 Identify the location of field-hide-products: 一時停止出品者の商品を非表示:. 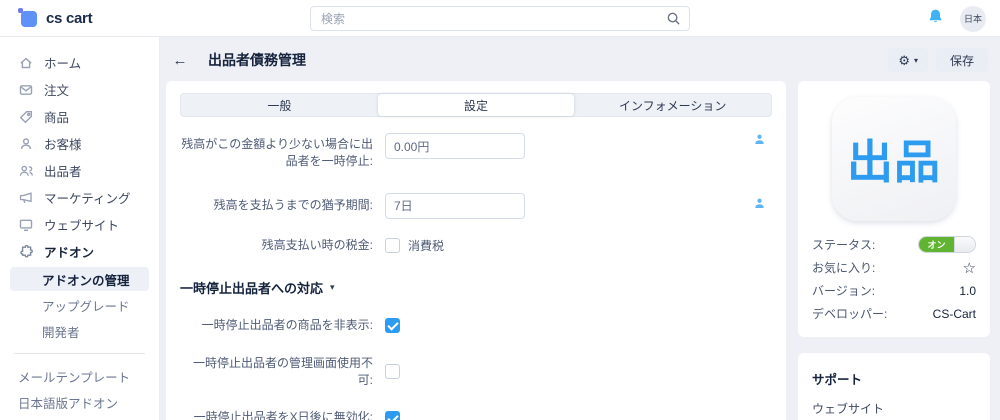
(476, 325).